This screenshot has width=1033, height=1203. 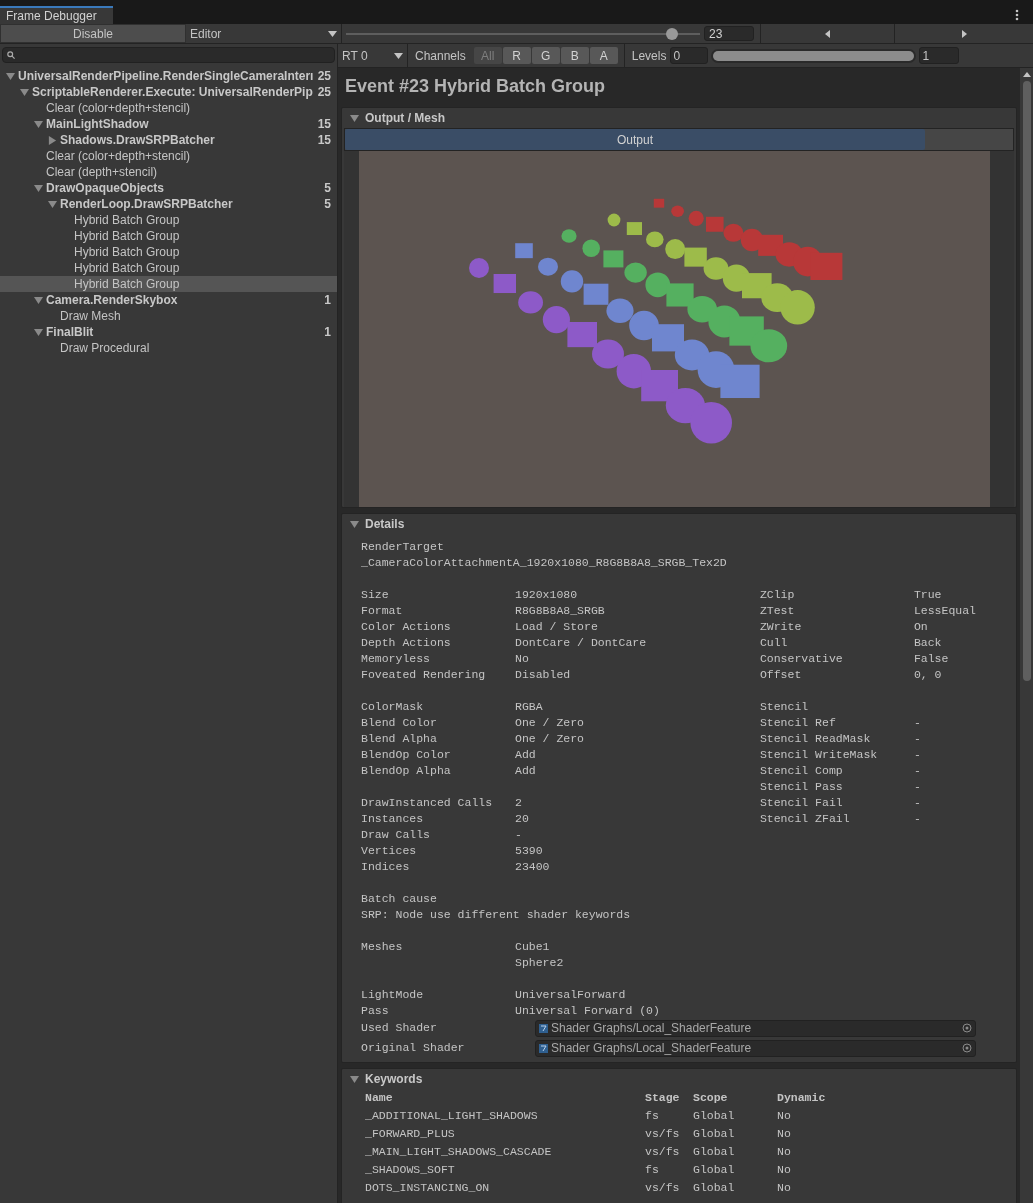 What do you see at coordinates (168, 172) in the screenshot?
I see `tree-item: Clear (depth+stencil)` at bounding box center [168, 172].